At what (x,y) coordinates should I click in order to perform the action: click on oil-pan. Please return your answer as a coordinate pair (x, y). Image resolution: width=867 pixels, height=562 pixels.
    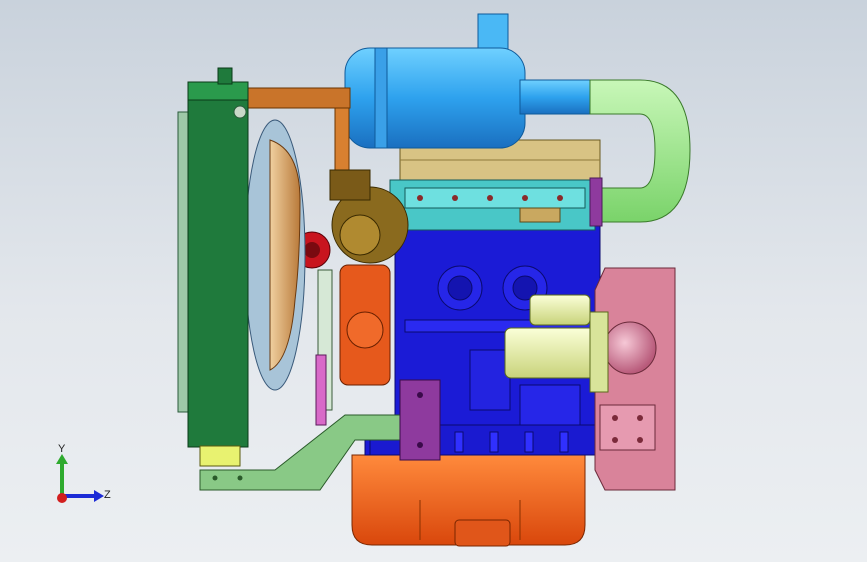
    Looking at the image, I should click on (468, 500).